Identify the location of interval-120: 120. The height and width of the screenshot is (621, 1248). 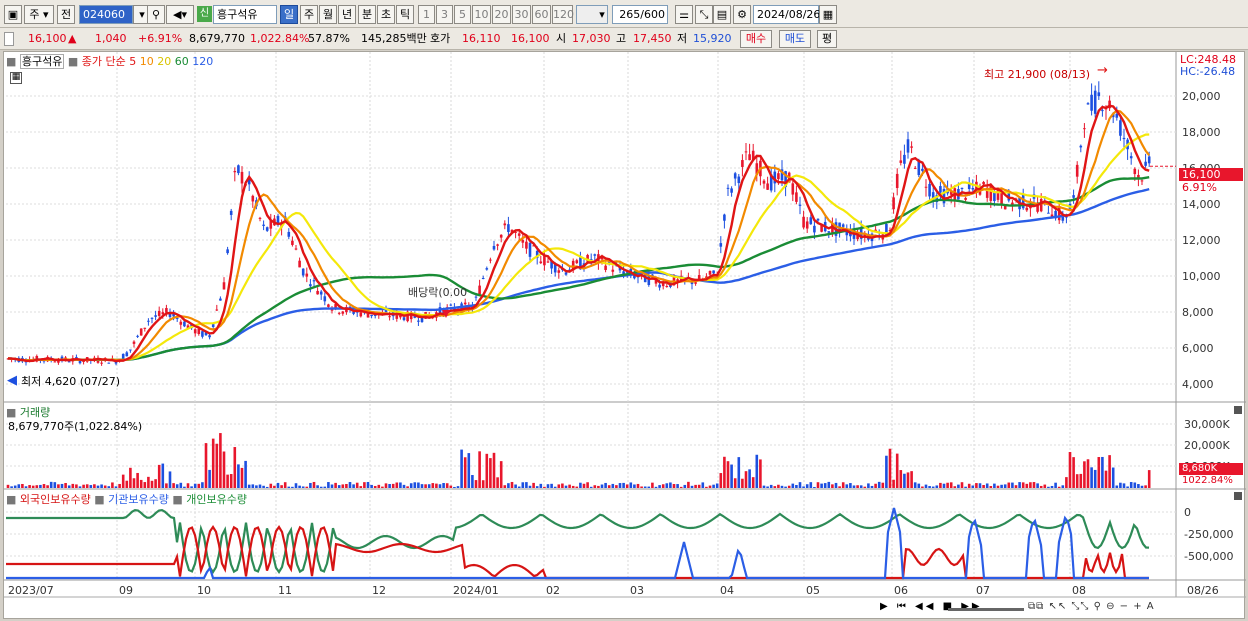
(563, 14).